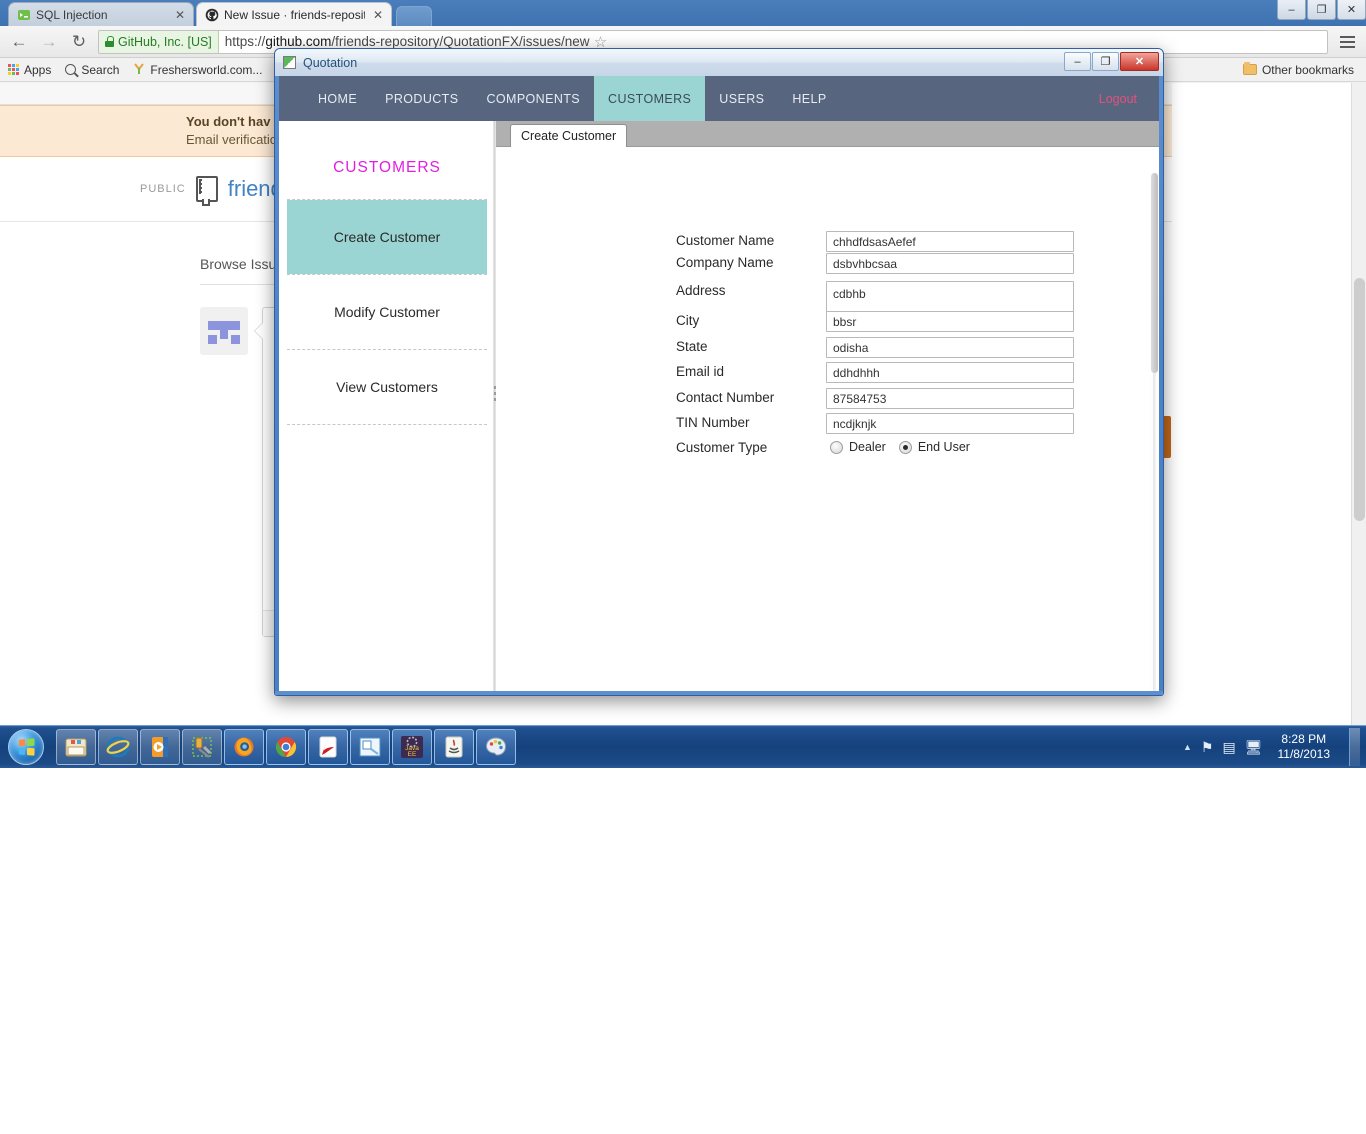 The image size is (1366, 1134). What do you see at coordinates (1167, 437) in the screenshot?
I see `page-side-accent` at bounding box center [1167, 437].